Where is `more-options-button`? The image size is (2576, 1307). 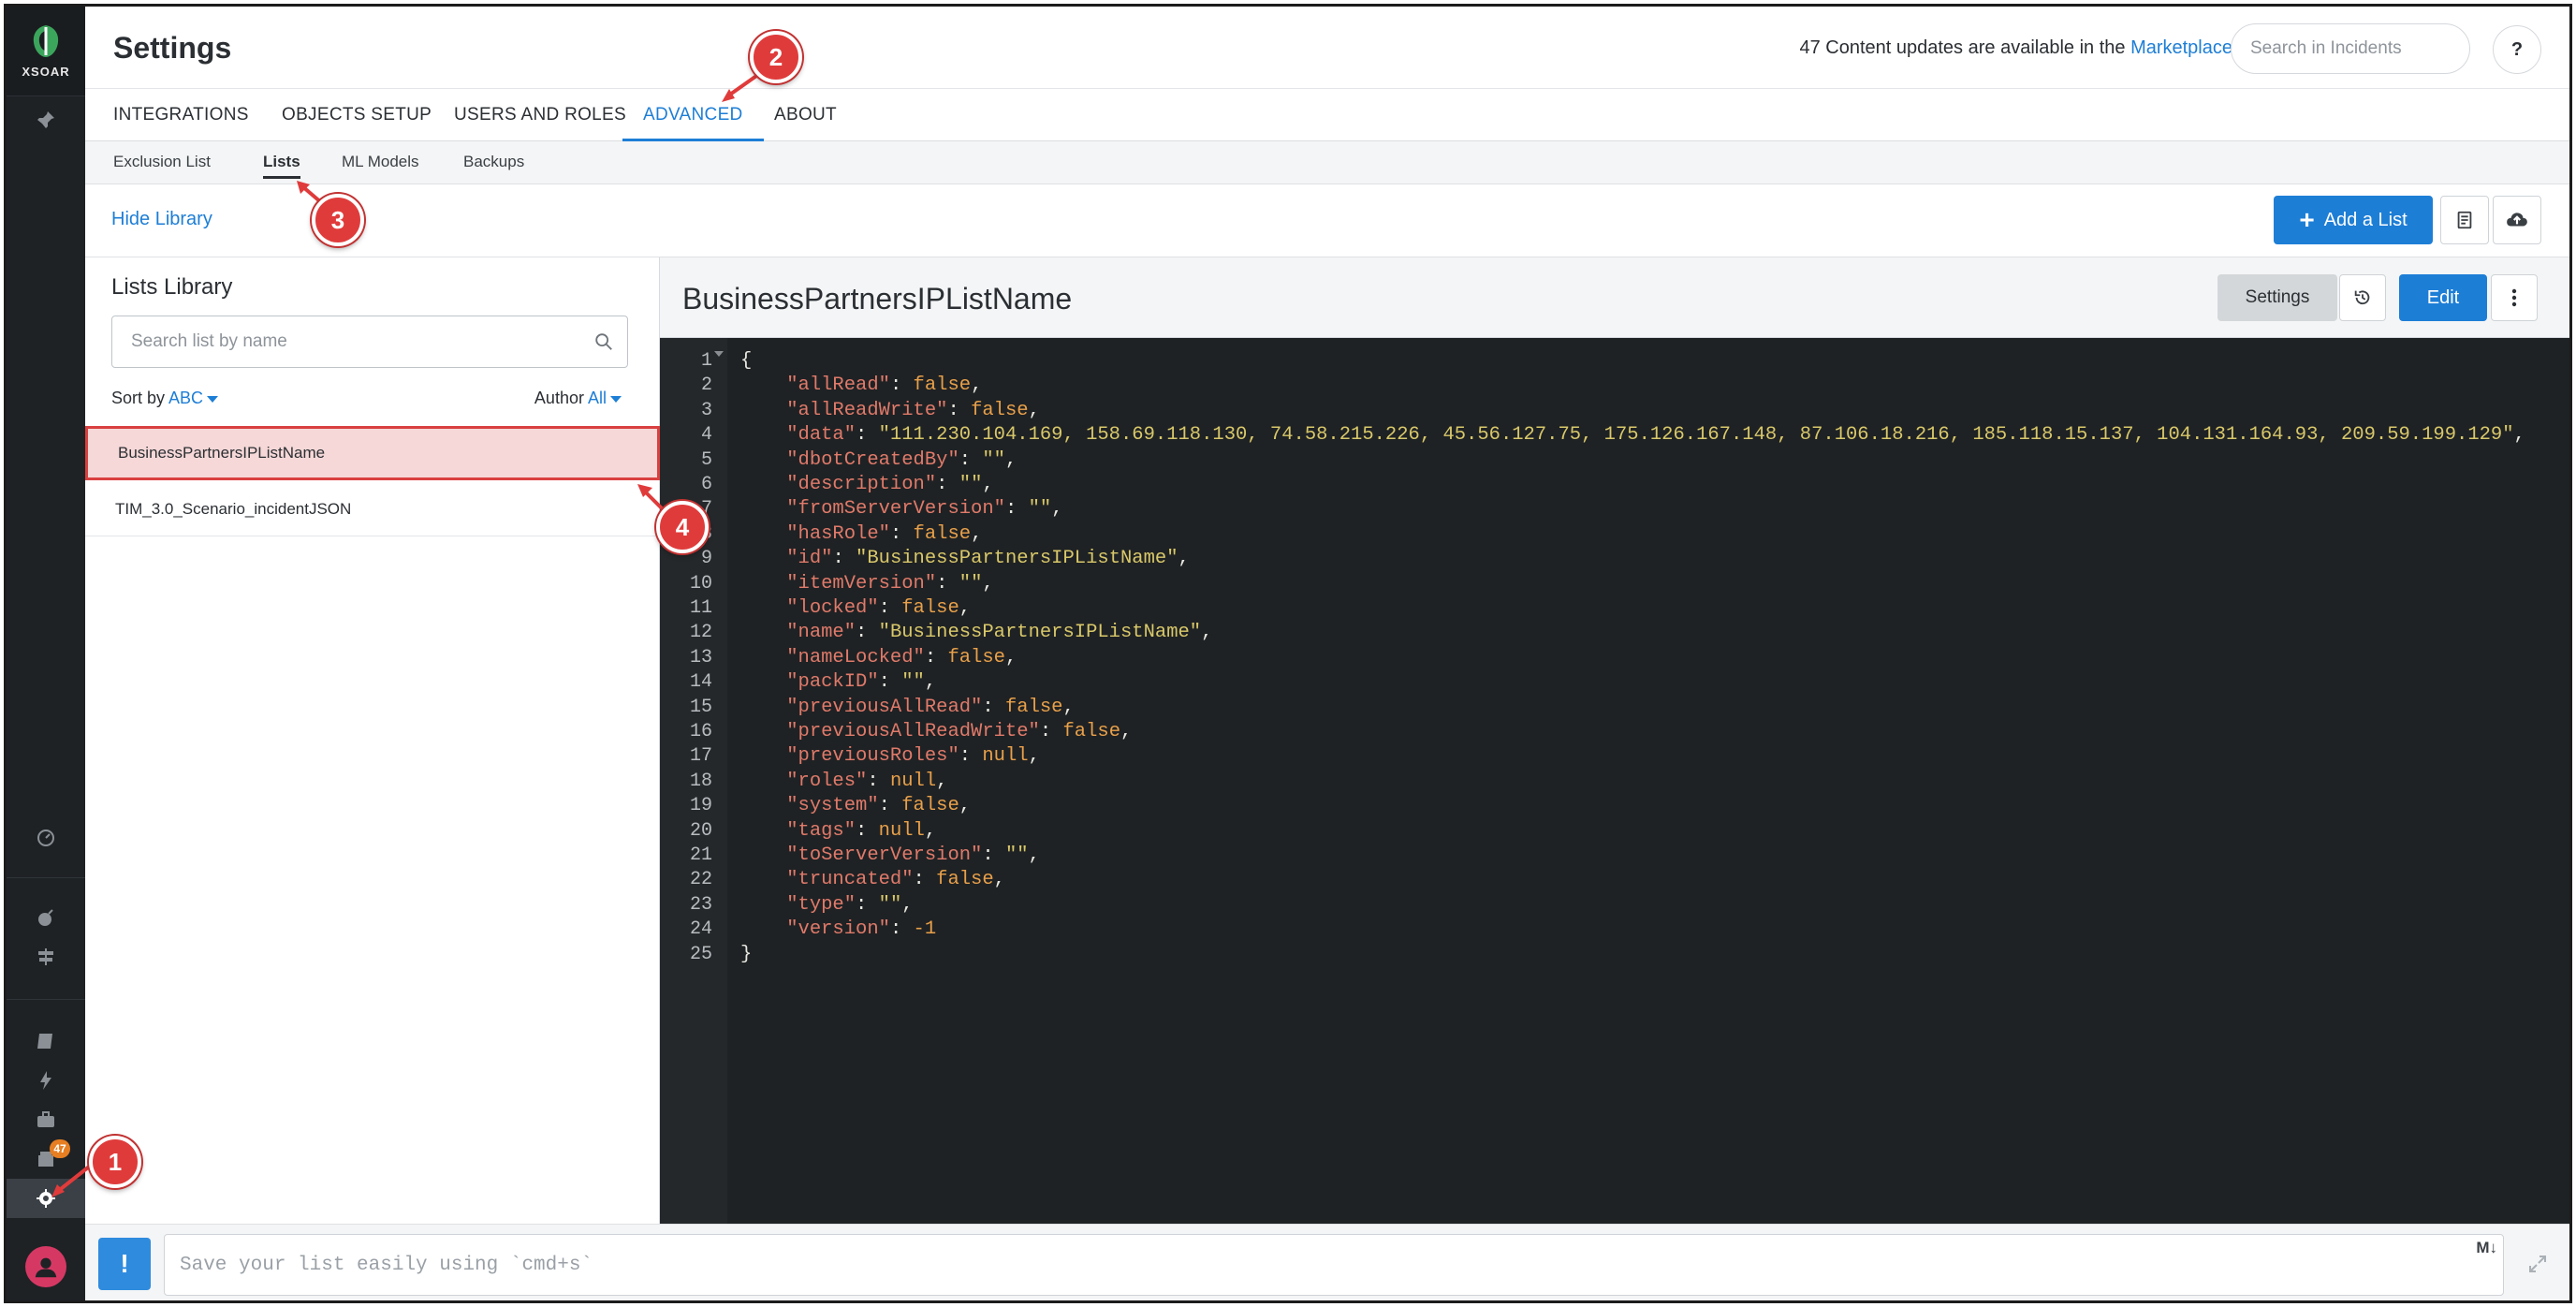
more-options-button is located at coordinates (2514, 297).